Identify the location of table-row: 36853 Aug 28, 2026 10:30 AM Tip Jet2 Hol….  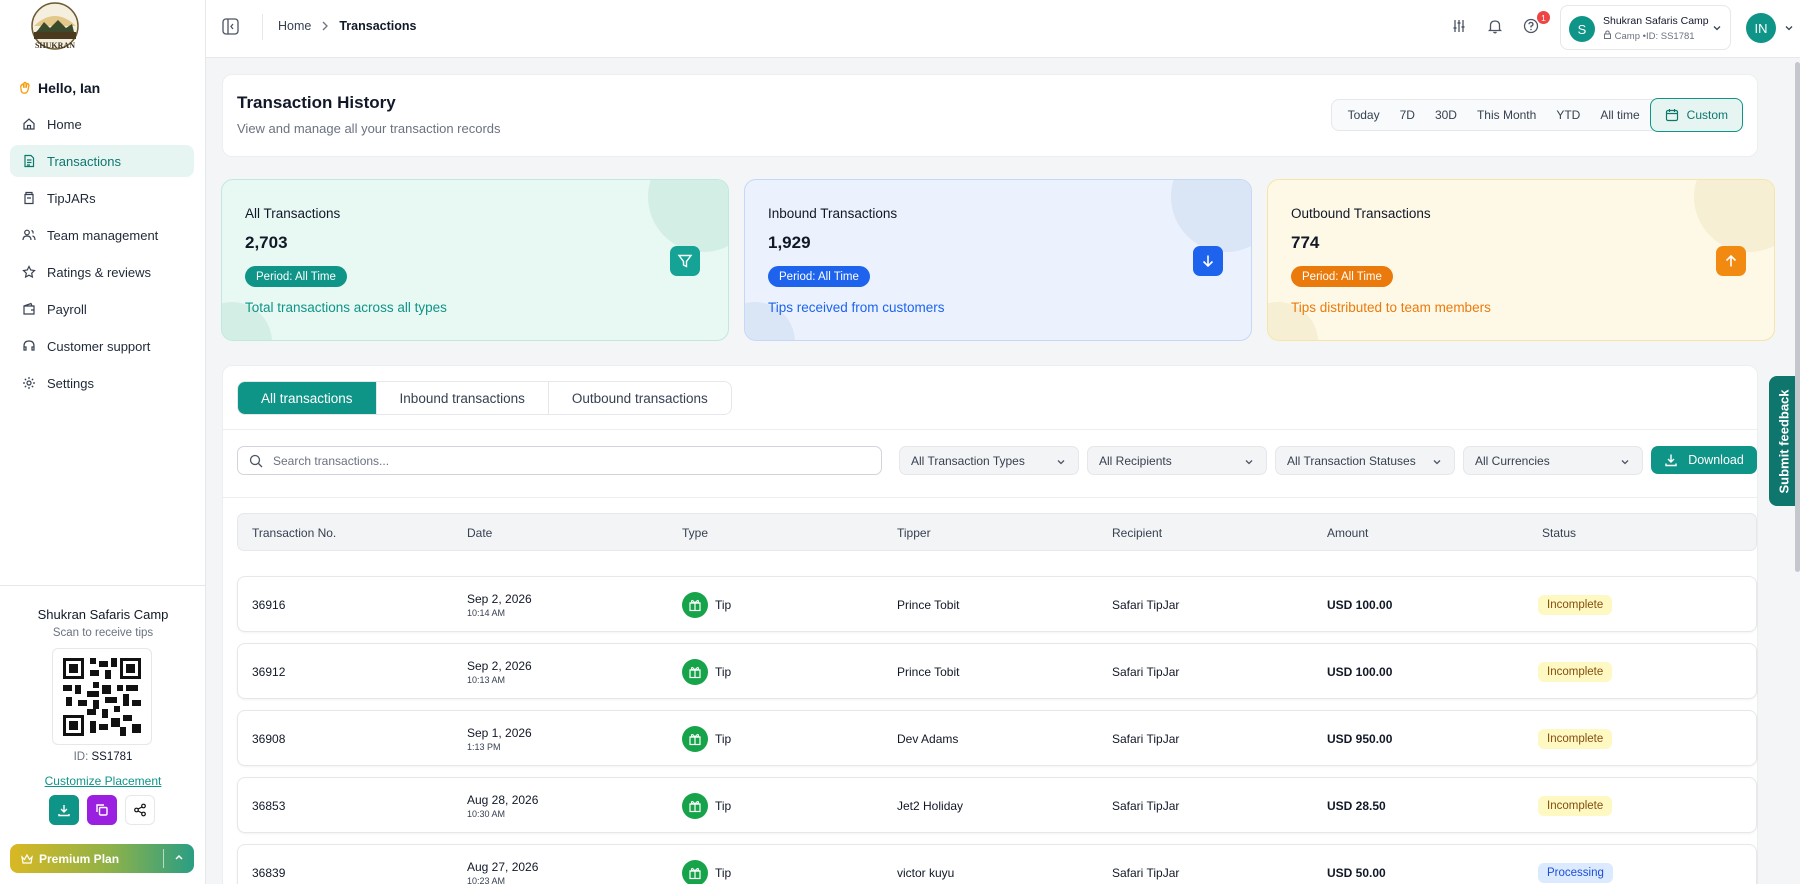
(997, 805).